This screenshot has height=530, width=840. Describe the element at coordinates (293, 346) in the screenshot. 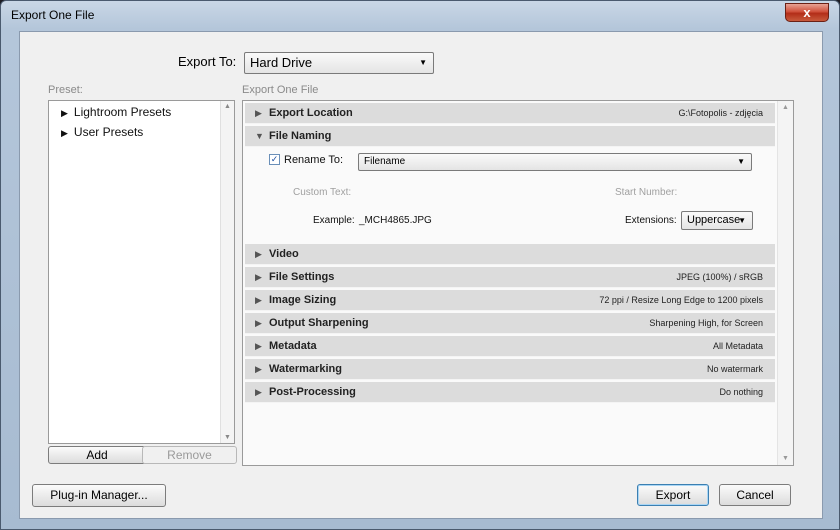

I see `section-title: Metadata` at that location.